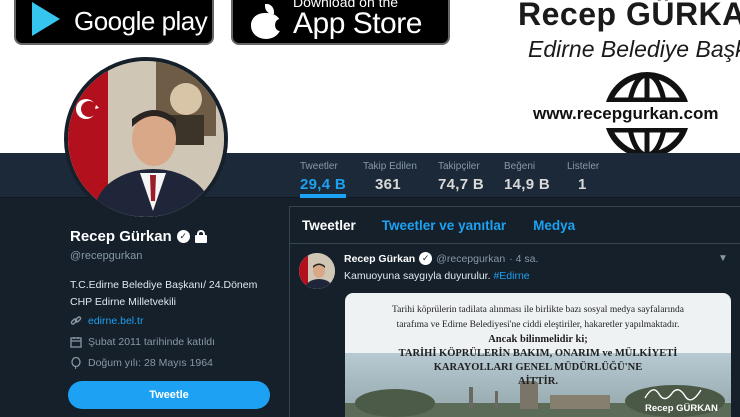 The image size is (740, 417). I want to click on balloon-icon, so click(76, 363).